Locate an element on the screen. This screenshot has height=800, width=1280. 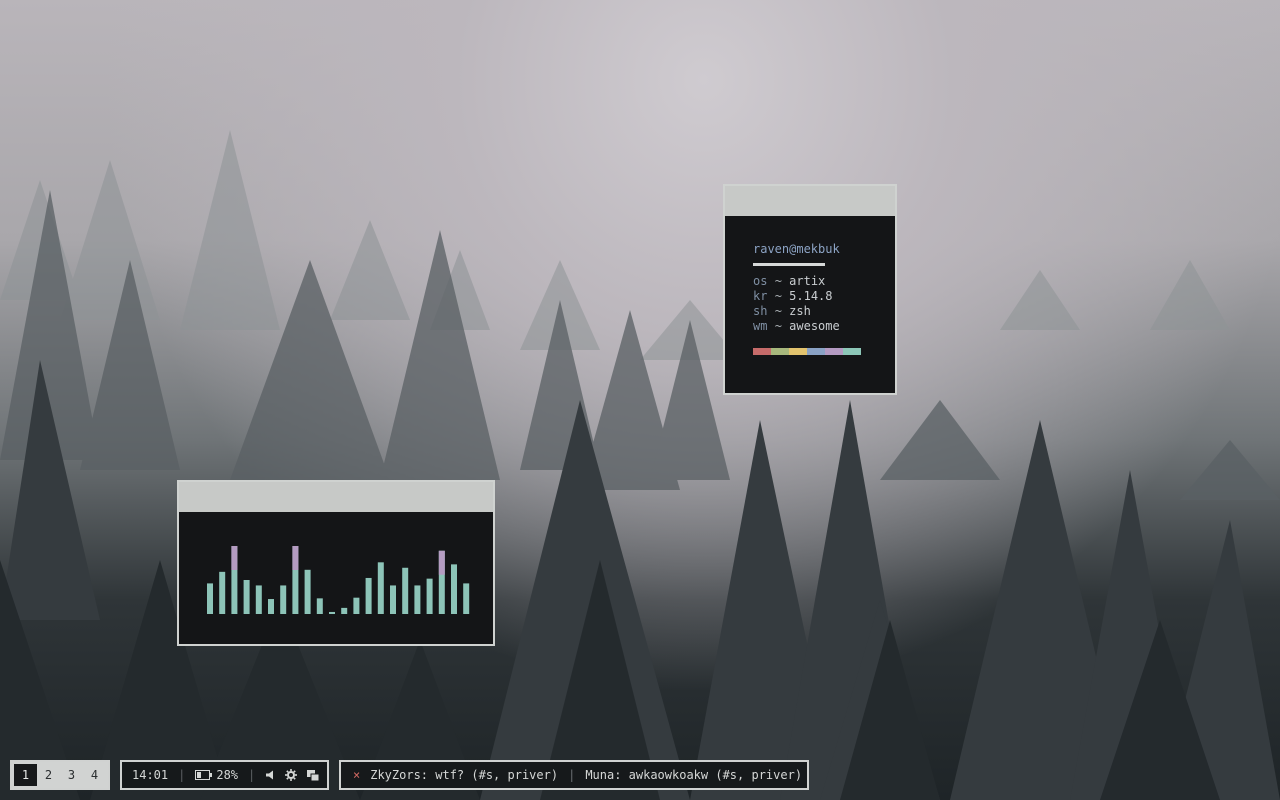
fetch-key: wm is located at coordinates (760, 326).